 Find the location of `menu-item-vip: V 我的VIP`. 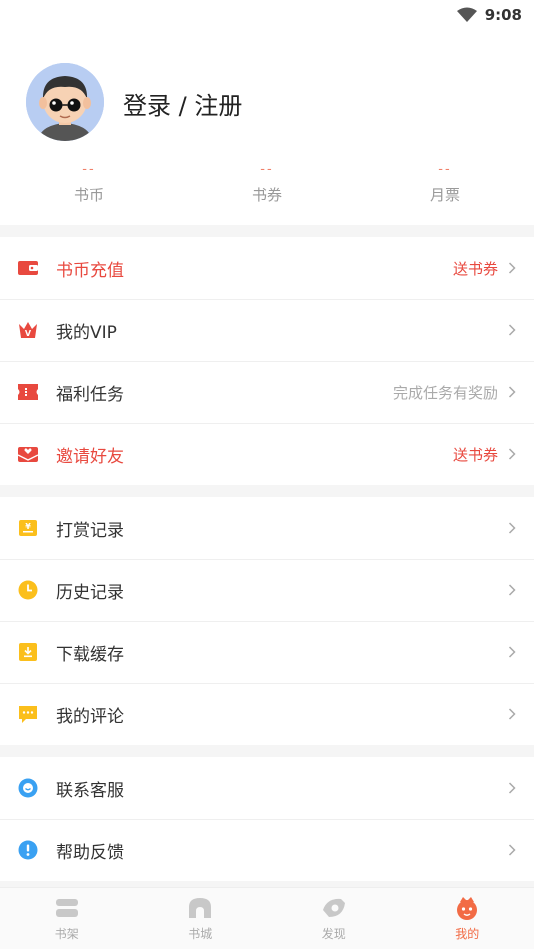

menu-item-vip: V 我的VIP is located at coordinates (267, 330).